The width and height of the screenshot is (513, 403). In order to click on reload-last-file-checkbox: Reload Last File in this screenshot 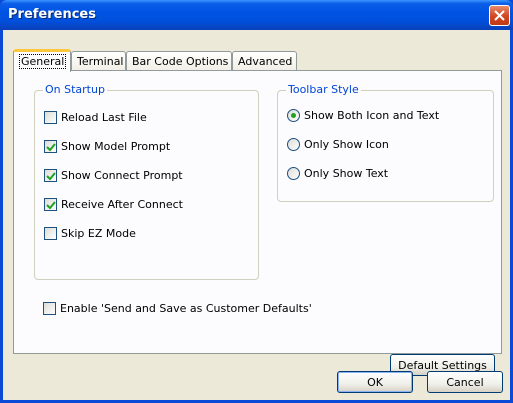, I will do `click(95, 117)`.